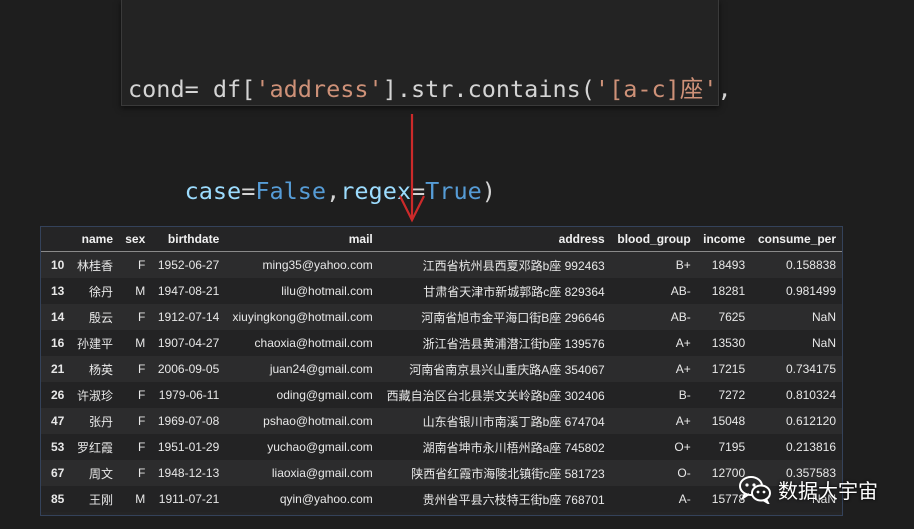 This screenshot has height=529, width=914. I want to click on column-header-address: address, so click(494, 239).